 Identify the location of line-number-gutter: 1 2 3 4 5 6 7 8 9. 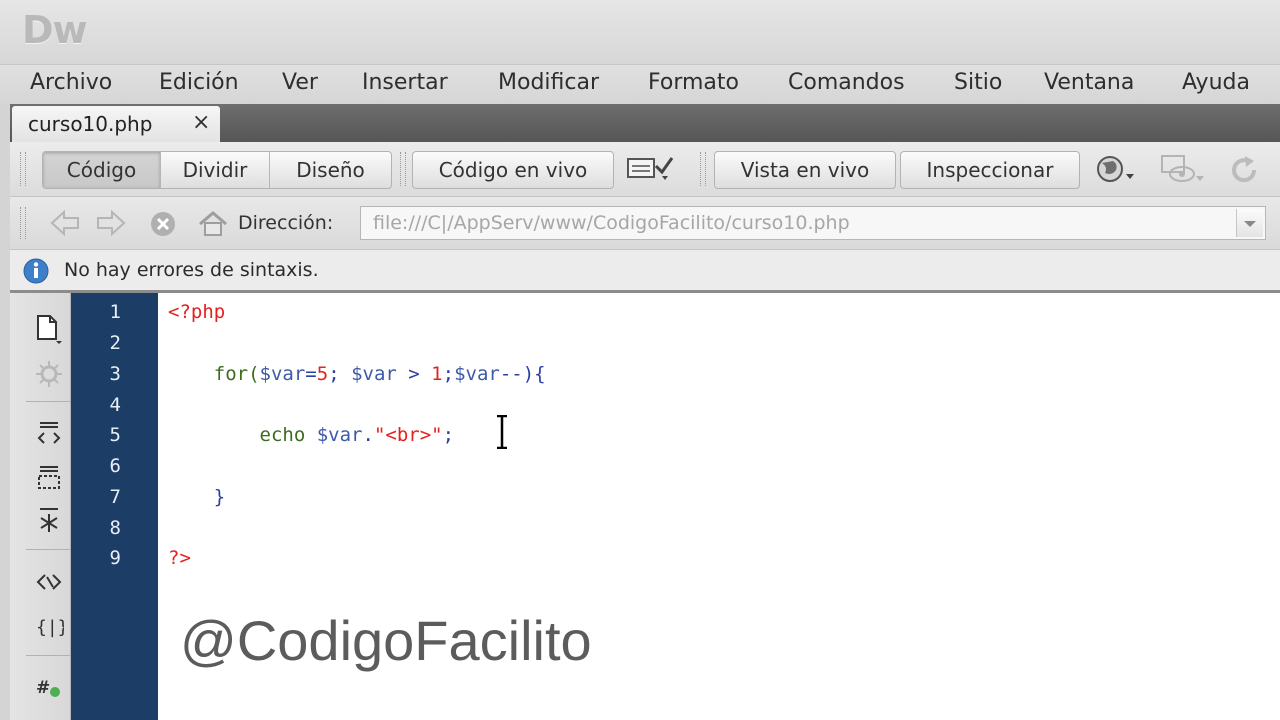
(114, 506).